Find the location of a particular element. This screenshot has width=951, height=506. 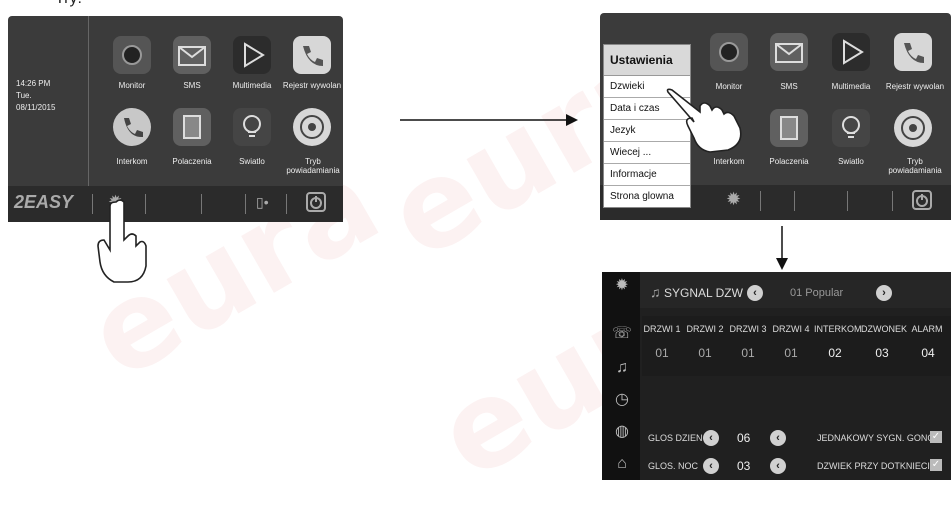

ringtone-title: SYGNAL DZW is located at coordinates (703, 293).